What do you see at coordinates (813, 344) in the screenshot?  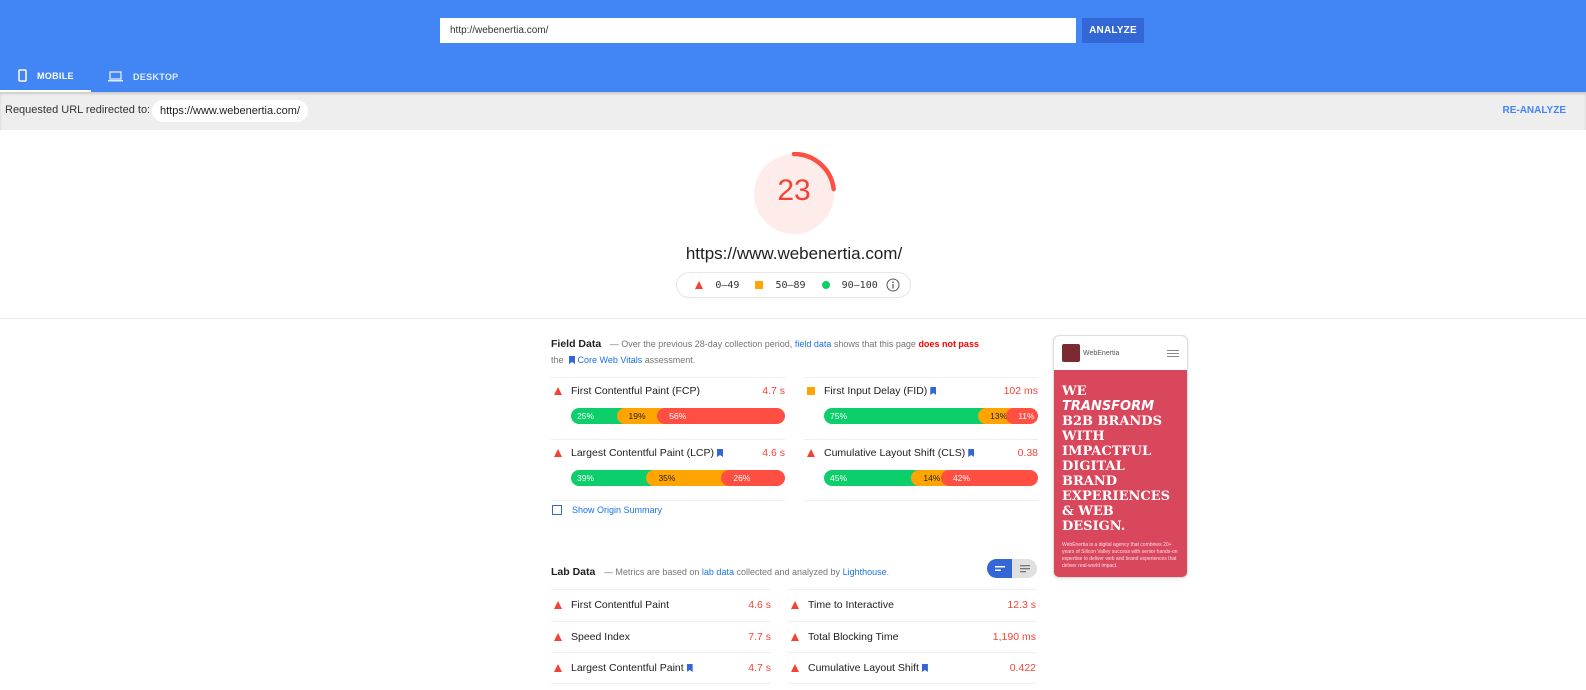 I see `field-data-link: field data` at bounding box center [813, 344].